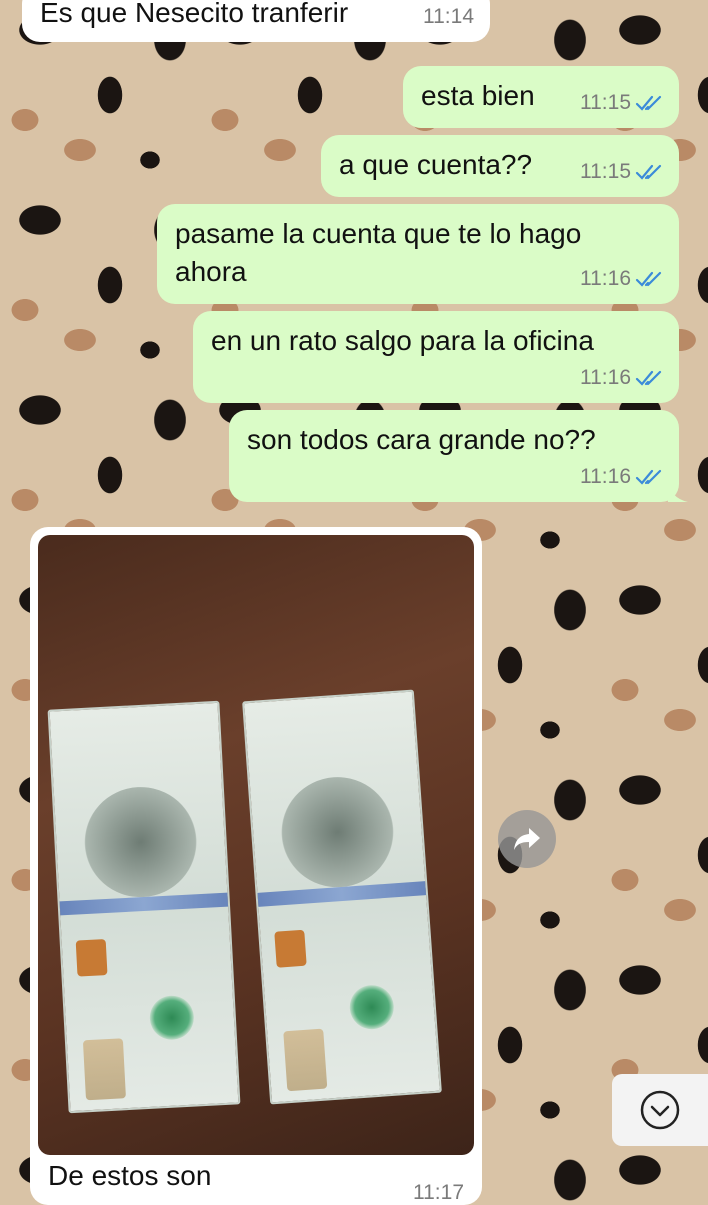 Image resolution: width=708 pixels, height=1205 pixels. I want to click on scroll-to-bottom-button, so click(660, 1110).